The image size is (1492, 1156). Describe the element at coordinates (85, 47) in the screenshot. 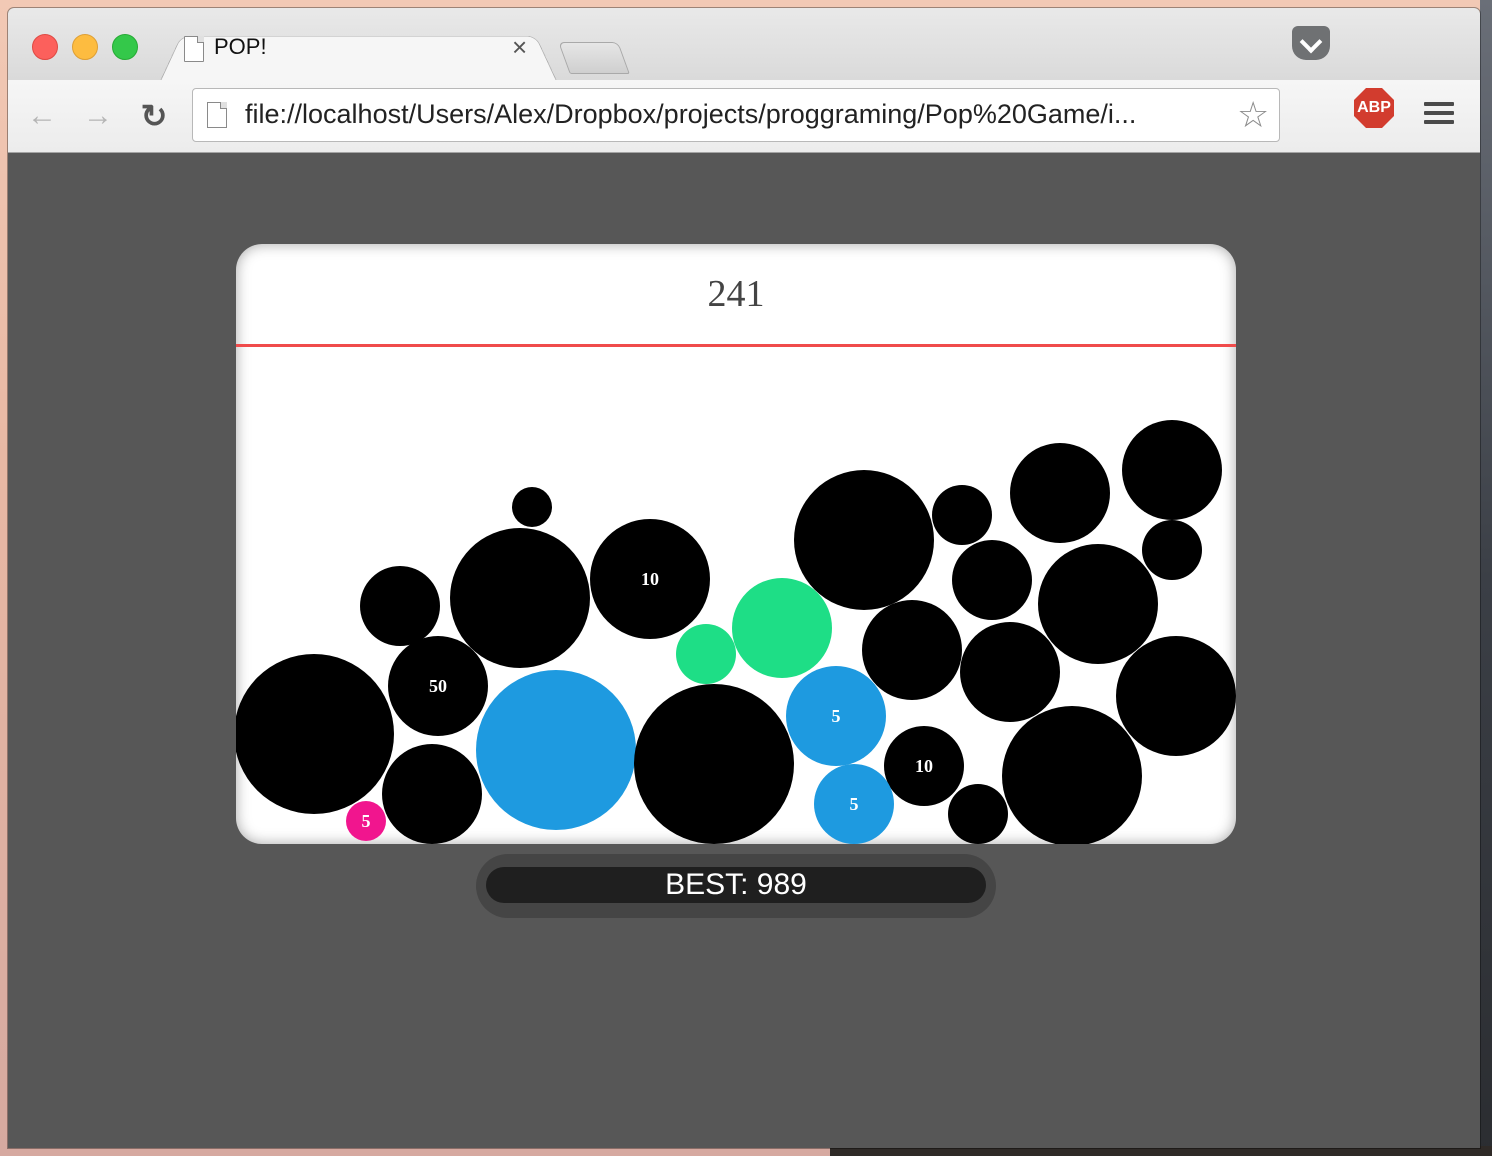

I see `minimize-window-button` at that location.